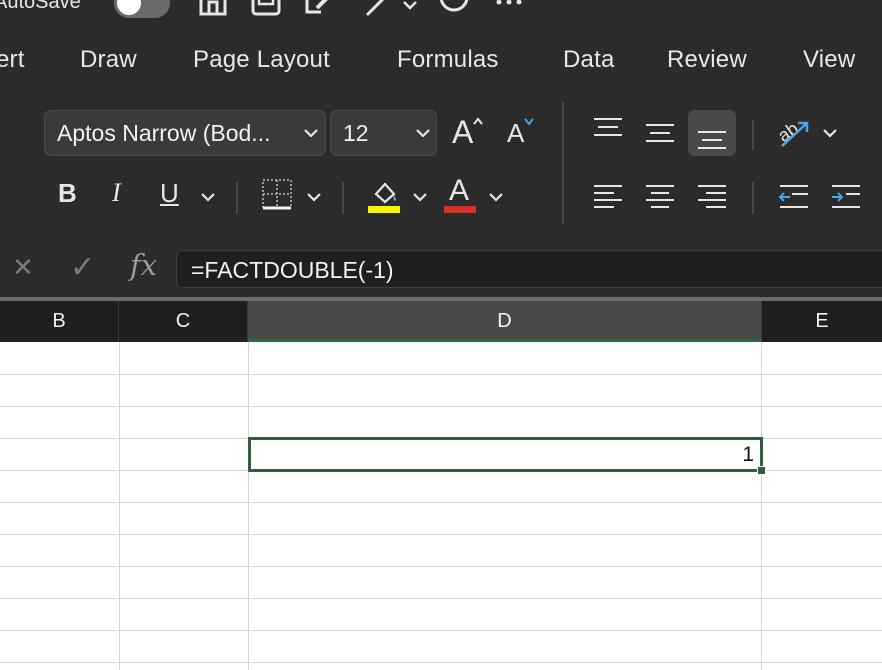  What do you see at coordinates (712, 197) in the screenshot?
I see `align-right-icon` at bounding box center [712, 197].